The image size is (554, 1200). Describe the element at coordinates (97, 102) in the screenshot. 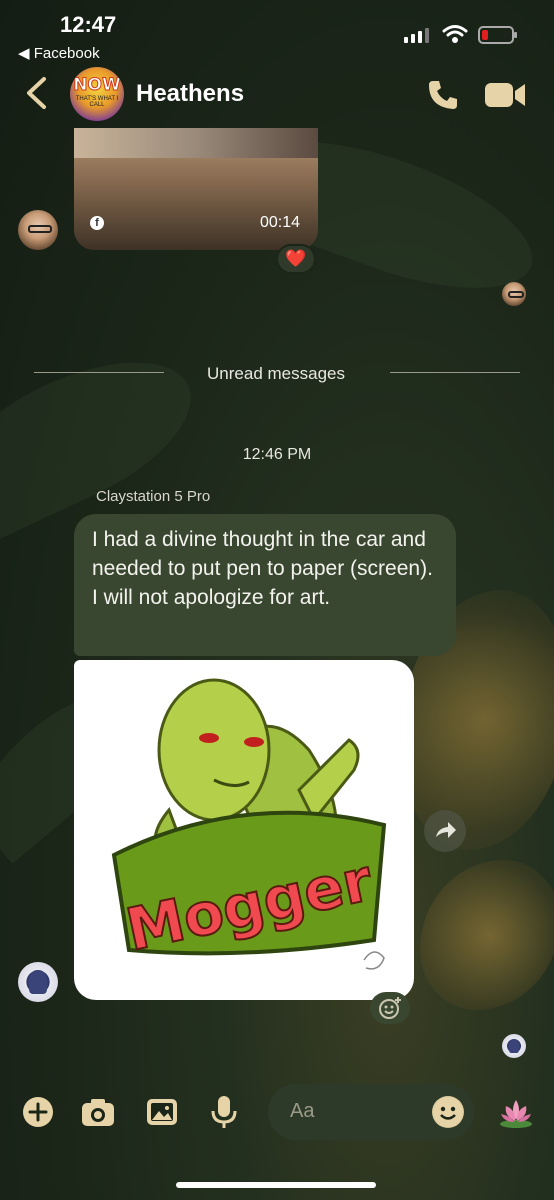

I see `group-avatar-subtitle: THAT'S WHAT I CALL` at that location.